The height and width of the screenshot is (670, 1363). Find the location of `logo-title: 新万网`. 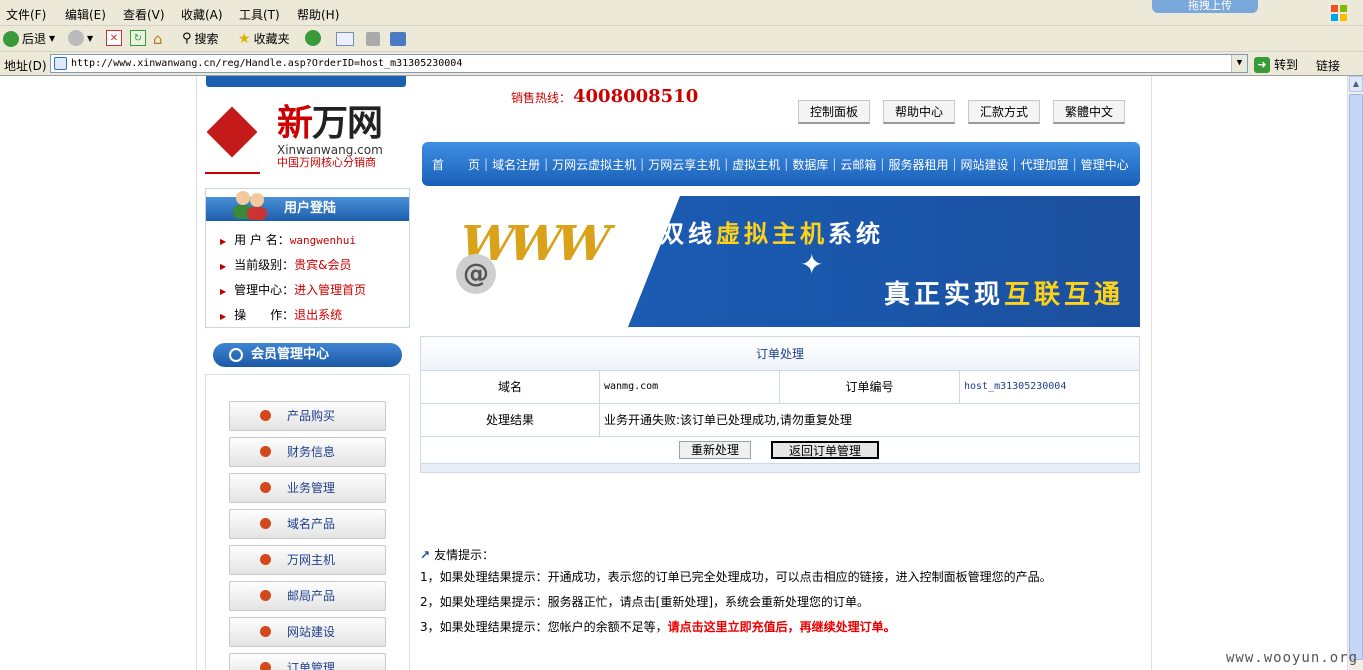

logo-title: 新万网 is located at coordinates (330, 123).